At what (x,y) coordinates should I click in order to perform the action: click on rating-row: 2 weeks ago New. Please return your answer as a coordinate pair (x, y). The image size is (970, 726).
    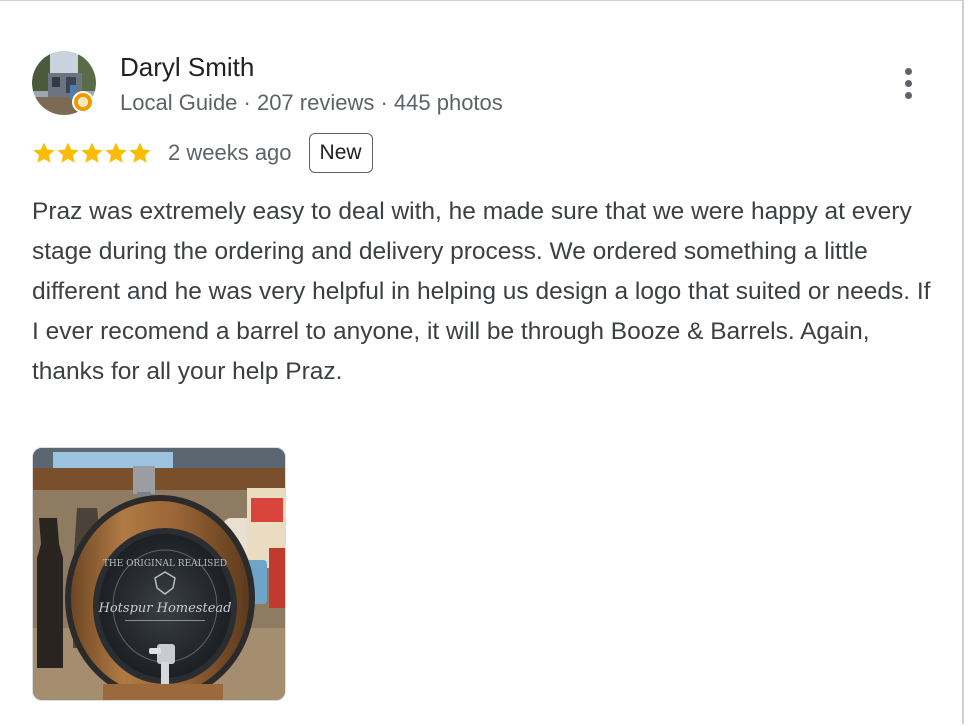
    Looking at the image, I should click on (202, 153).